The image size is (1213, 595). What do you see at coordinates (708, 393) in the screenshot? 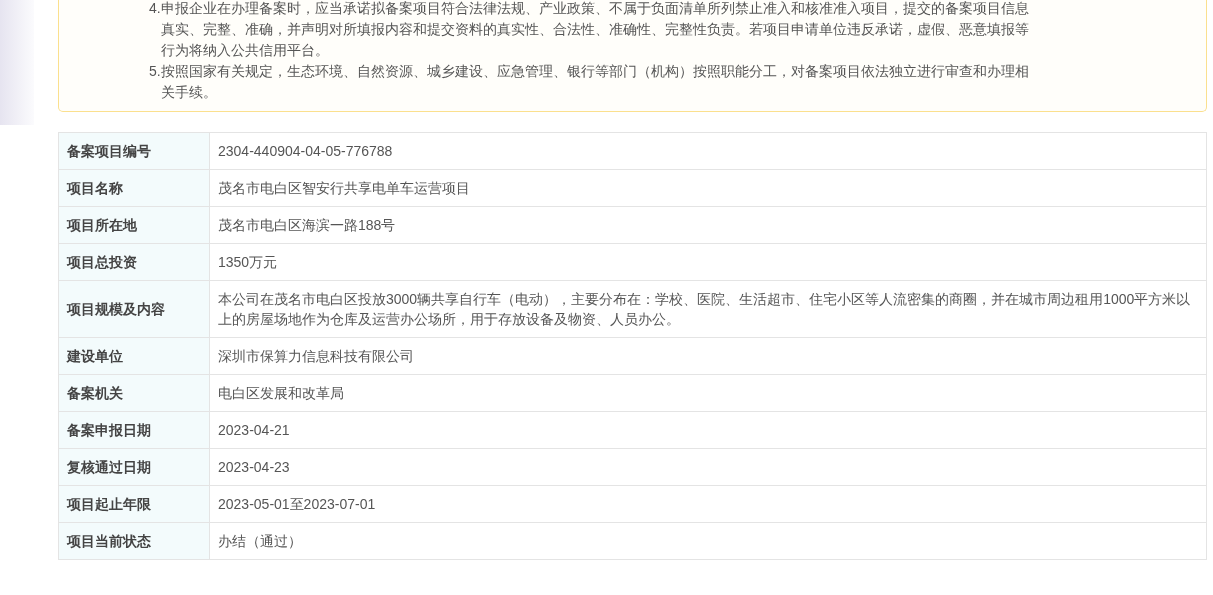
I see `field-value: 电白区发展和改革局` at bounding box center [708, 393].